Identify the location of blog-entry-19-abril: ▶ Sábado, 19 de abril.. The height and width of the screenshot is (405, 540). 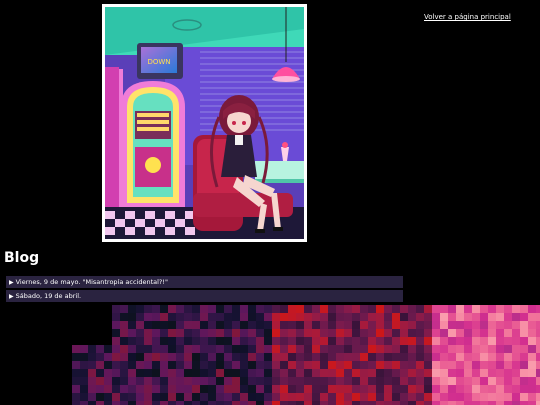
(204, 296).